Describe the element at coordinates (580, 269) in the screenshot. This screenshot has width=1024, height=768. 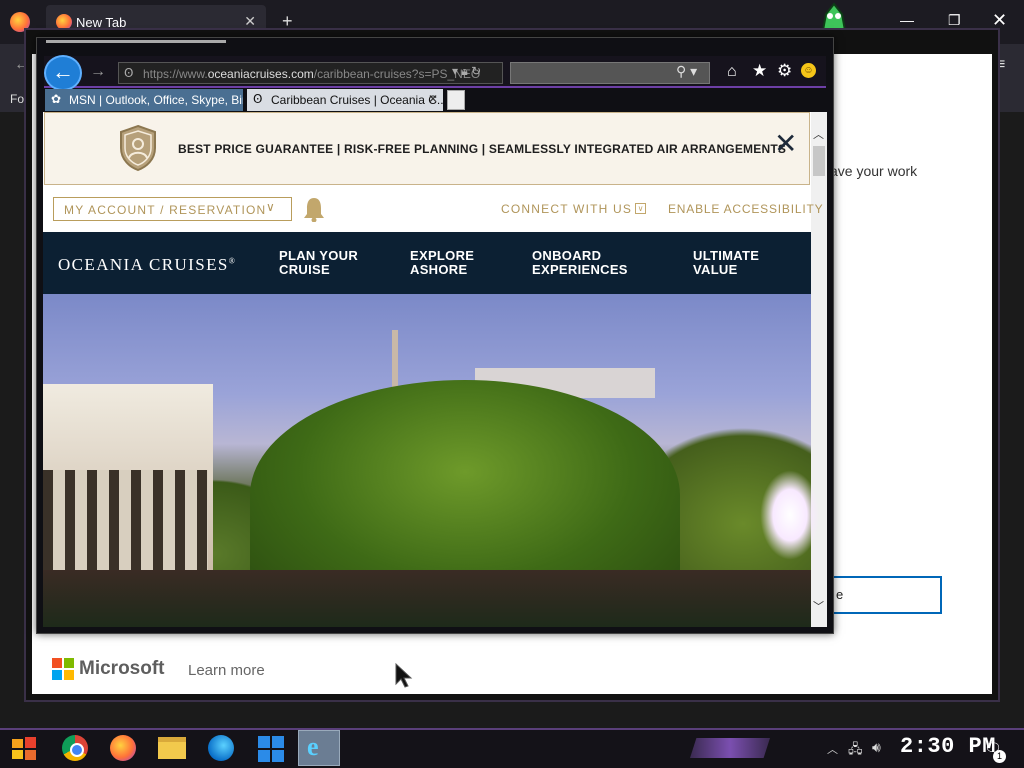
I see `nav-label-line2: EXPERIENCES` at that location.